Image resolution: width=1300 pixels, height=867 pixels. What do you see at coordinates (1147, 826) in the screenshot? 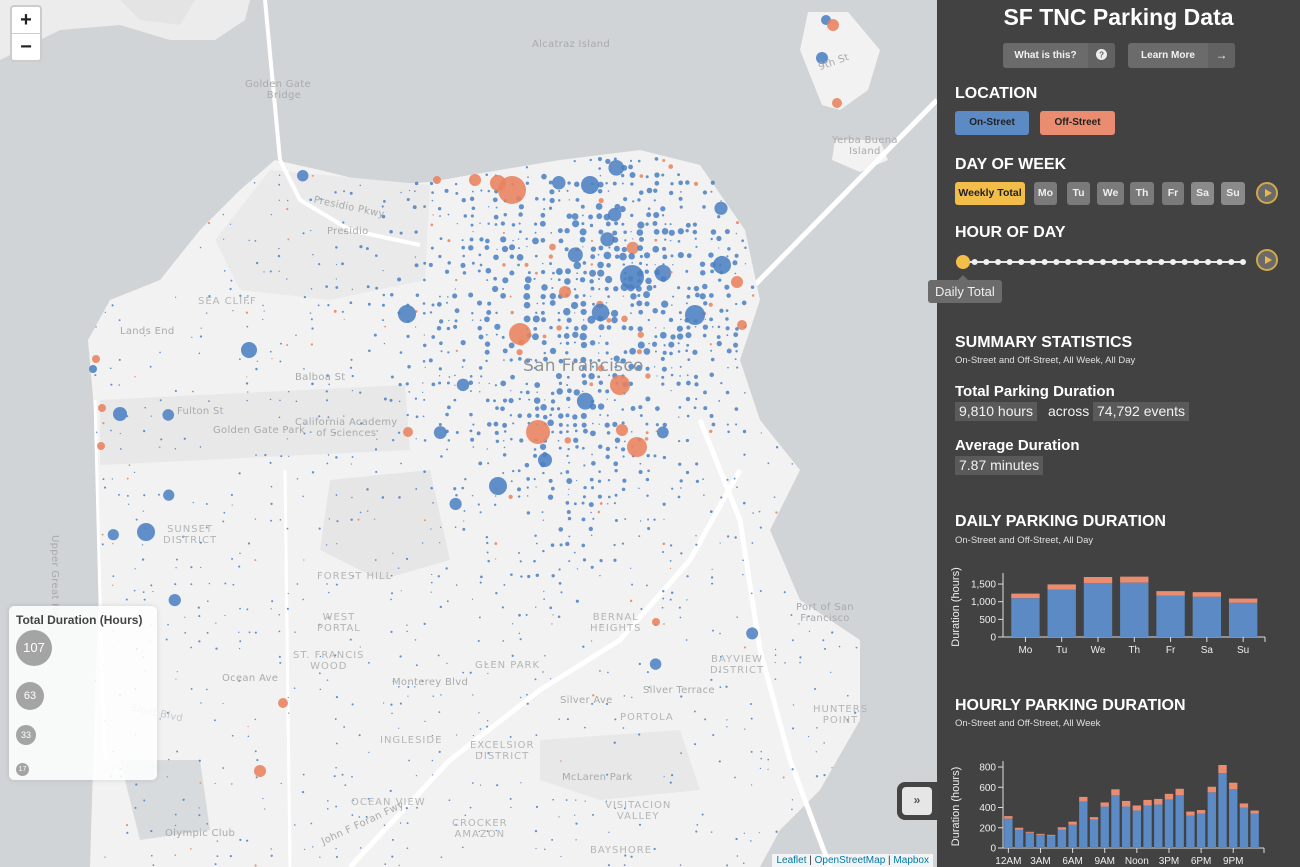
I see `bar-1pm-on-street` at bounding box center [1147, 826].